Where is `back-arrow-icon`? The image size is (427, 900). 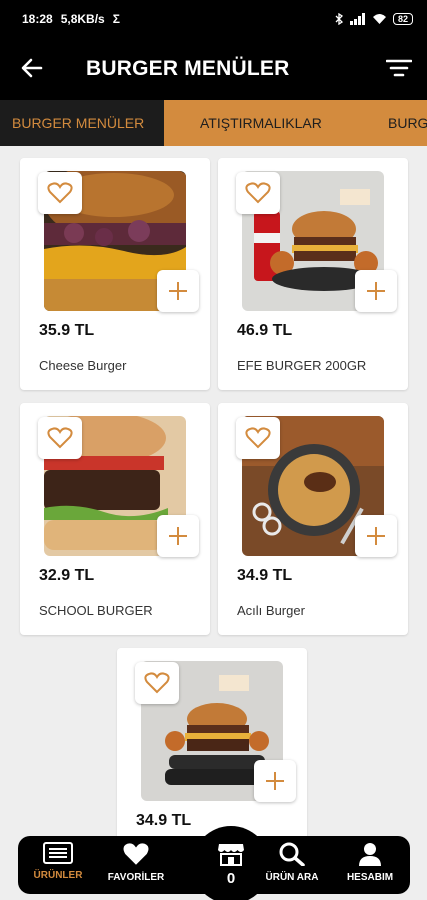 back-arrow-icon is located at coordinates (32, 68).